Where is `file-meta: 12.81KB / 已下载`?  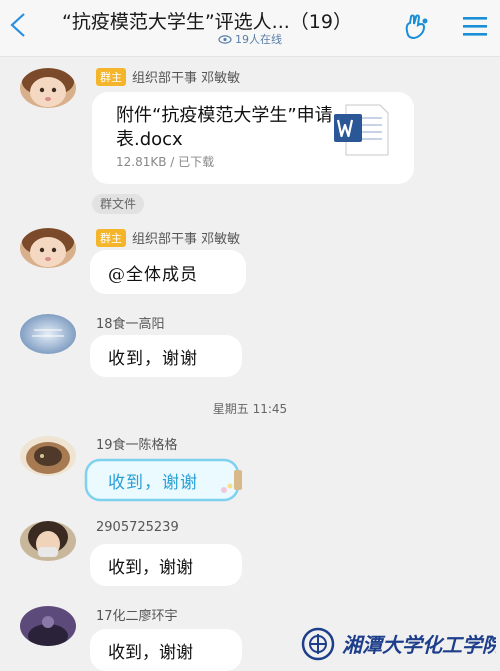
file-meta: 12.81KB / 已下载 is located at coordinates (165, 162).